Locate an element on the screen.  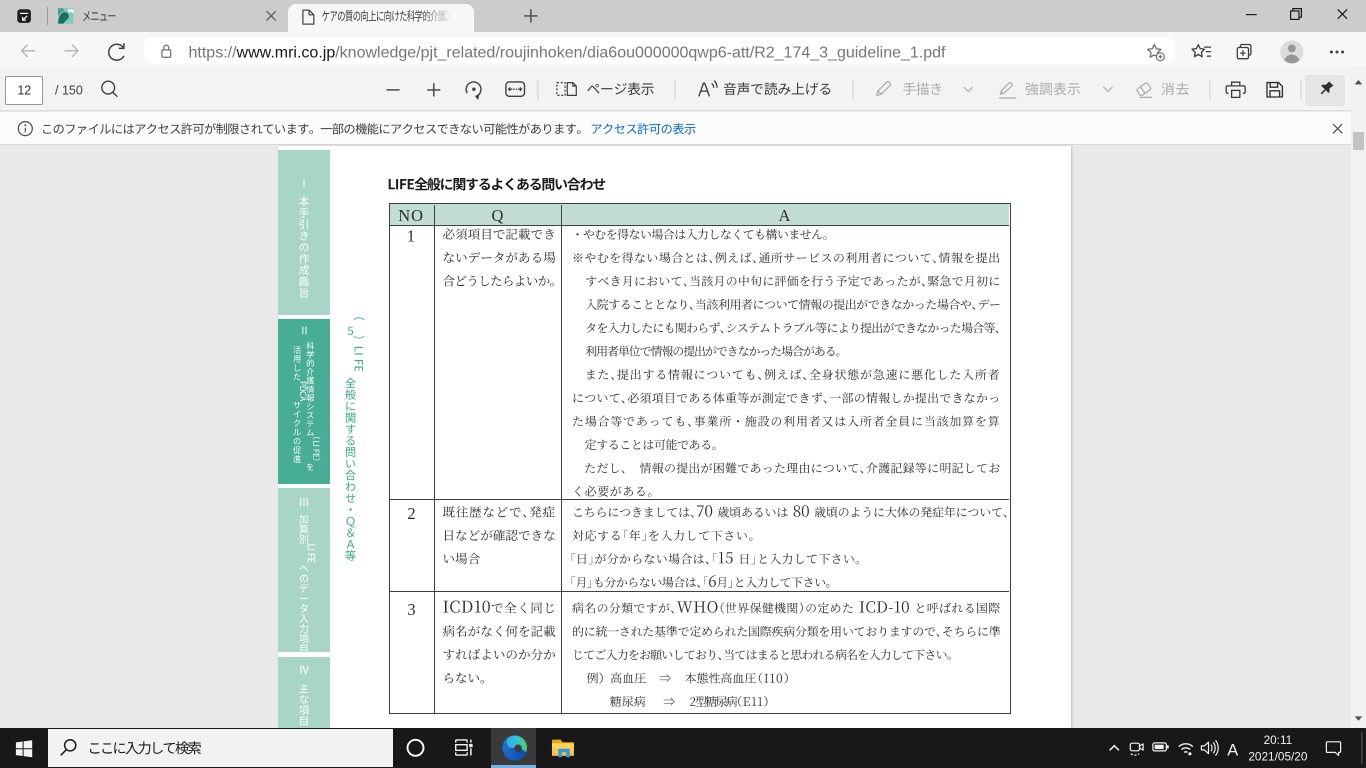
svg-text: 1 is located at coordinates (411, 235).